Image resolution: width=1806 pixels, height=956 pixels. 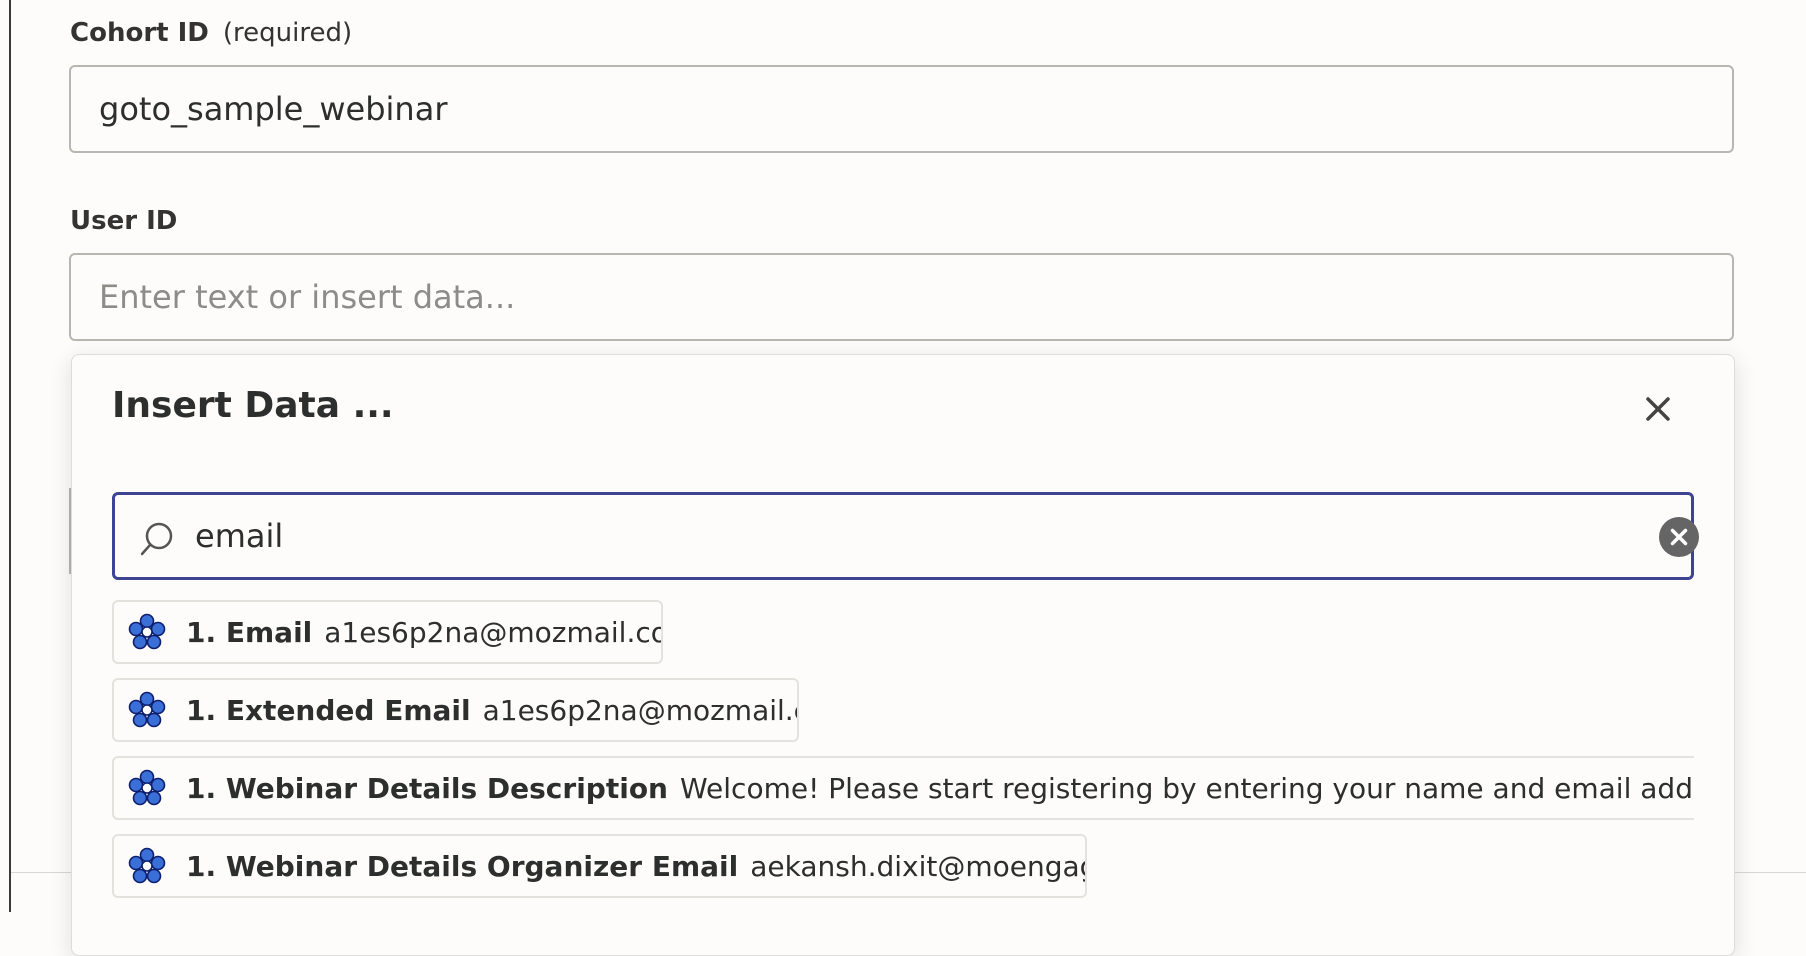 I want to click on user-id-label-text: User ID, so click(x=124, y=221).